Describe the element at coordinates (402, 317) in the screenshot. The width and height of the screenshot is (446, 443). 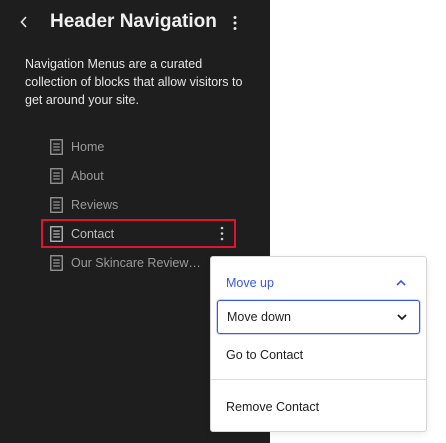
I see `chevron-down-icon` at that location.